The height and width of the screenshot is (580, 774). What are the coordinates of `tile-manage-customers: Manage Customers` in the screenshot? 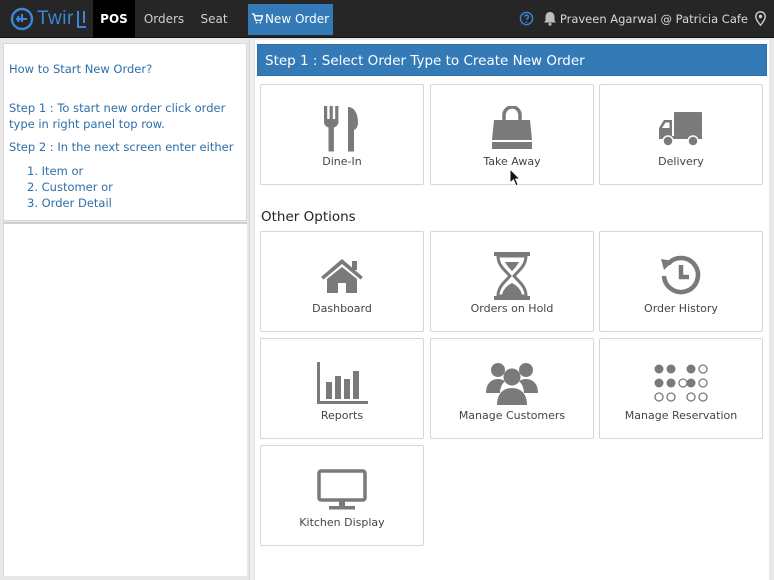 It's located at (512, 388).